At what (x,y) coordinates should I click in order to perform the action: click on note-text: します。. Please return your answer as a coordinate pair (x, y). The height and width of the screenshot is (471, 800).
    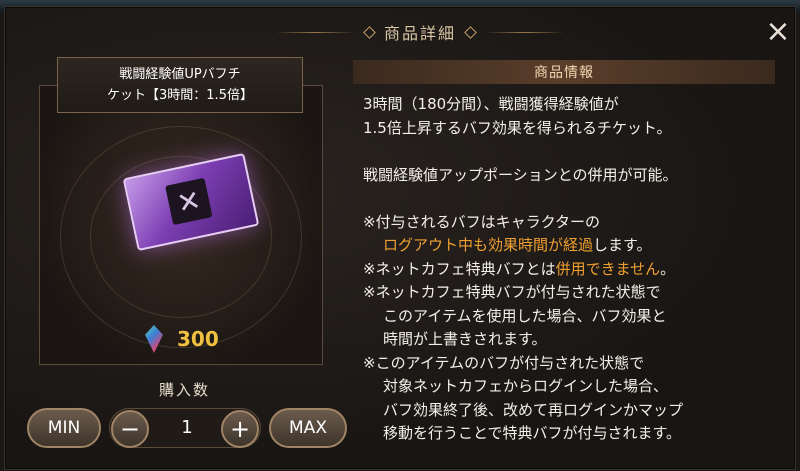
    Looking at the image, I should click on (622, 245).